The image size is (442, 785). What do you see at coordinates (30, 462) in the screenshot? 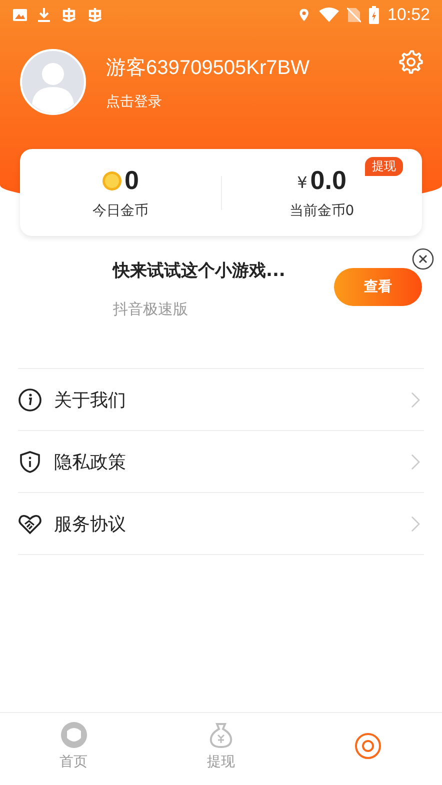
I see `shield-icon` at bounding box center [30, 462].